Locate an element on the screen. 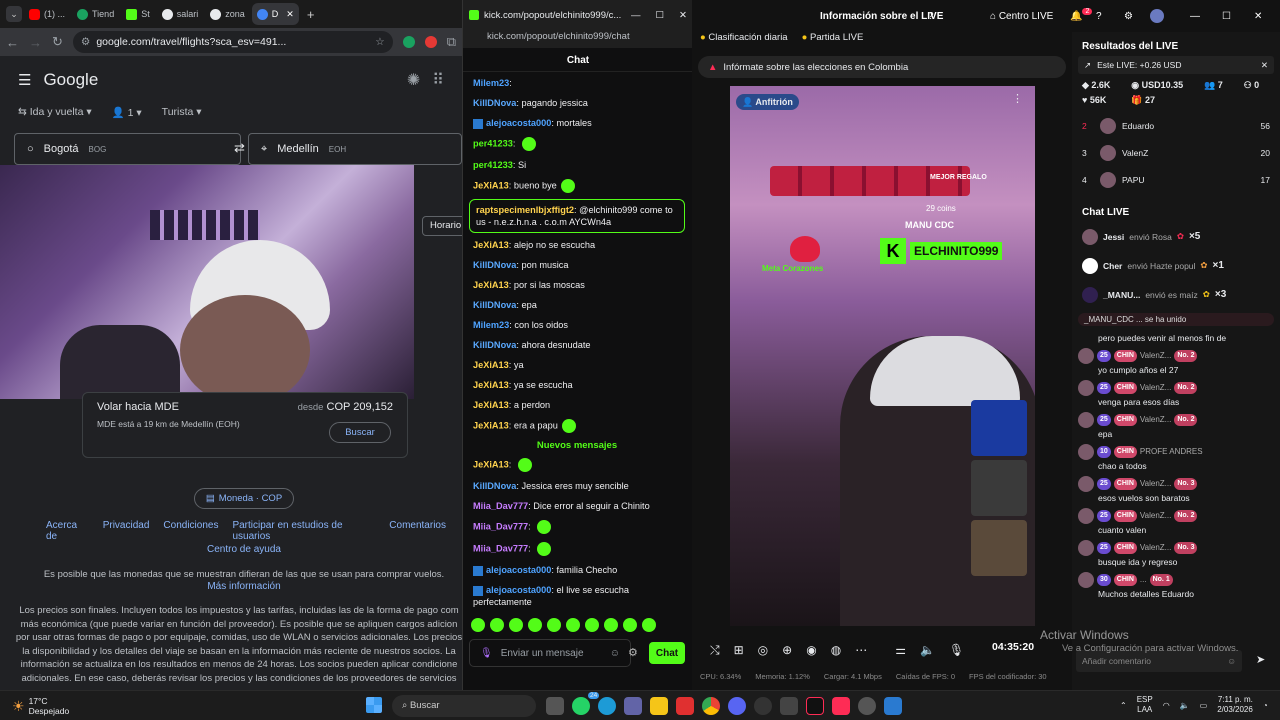  cabin-select: Turista ▾ is located at coordinates (182, 112).